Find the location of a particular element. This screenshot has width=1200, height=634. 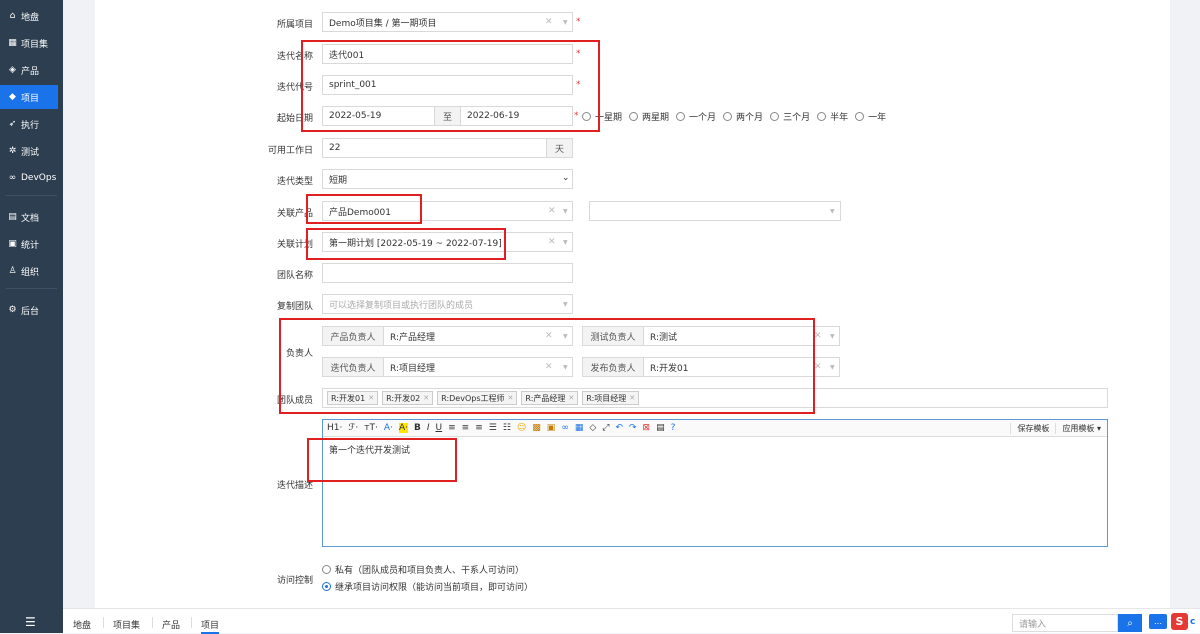

breadcrumb-program: 项目集 is located at coordinates (126, 624).